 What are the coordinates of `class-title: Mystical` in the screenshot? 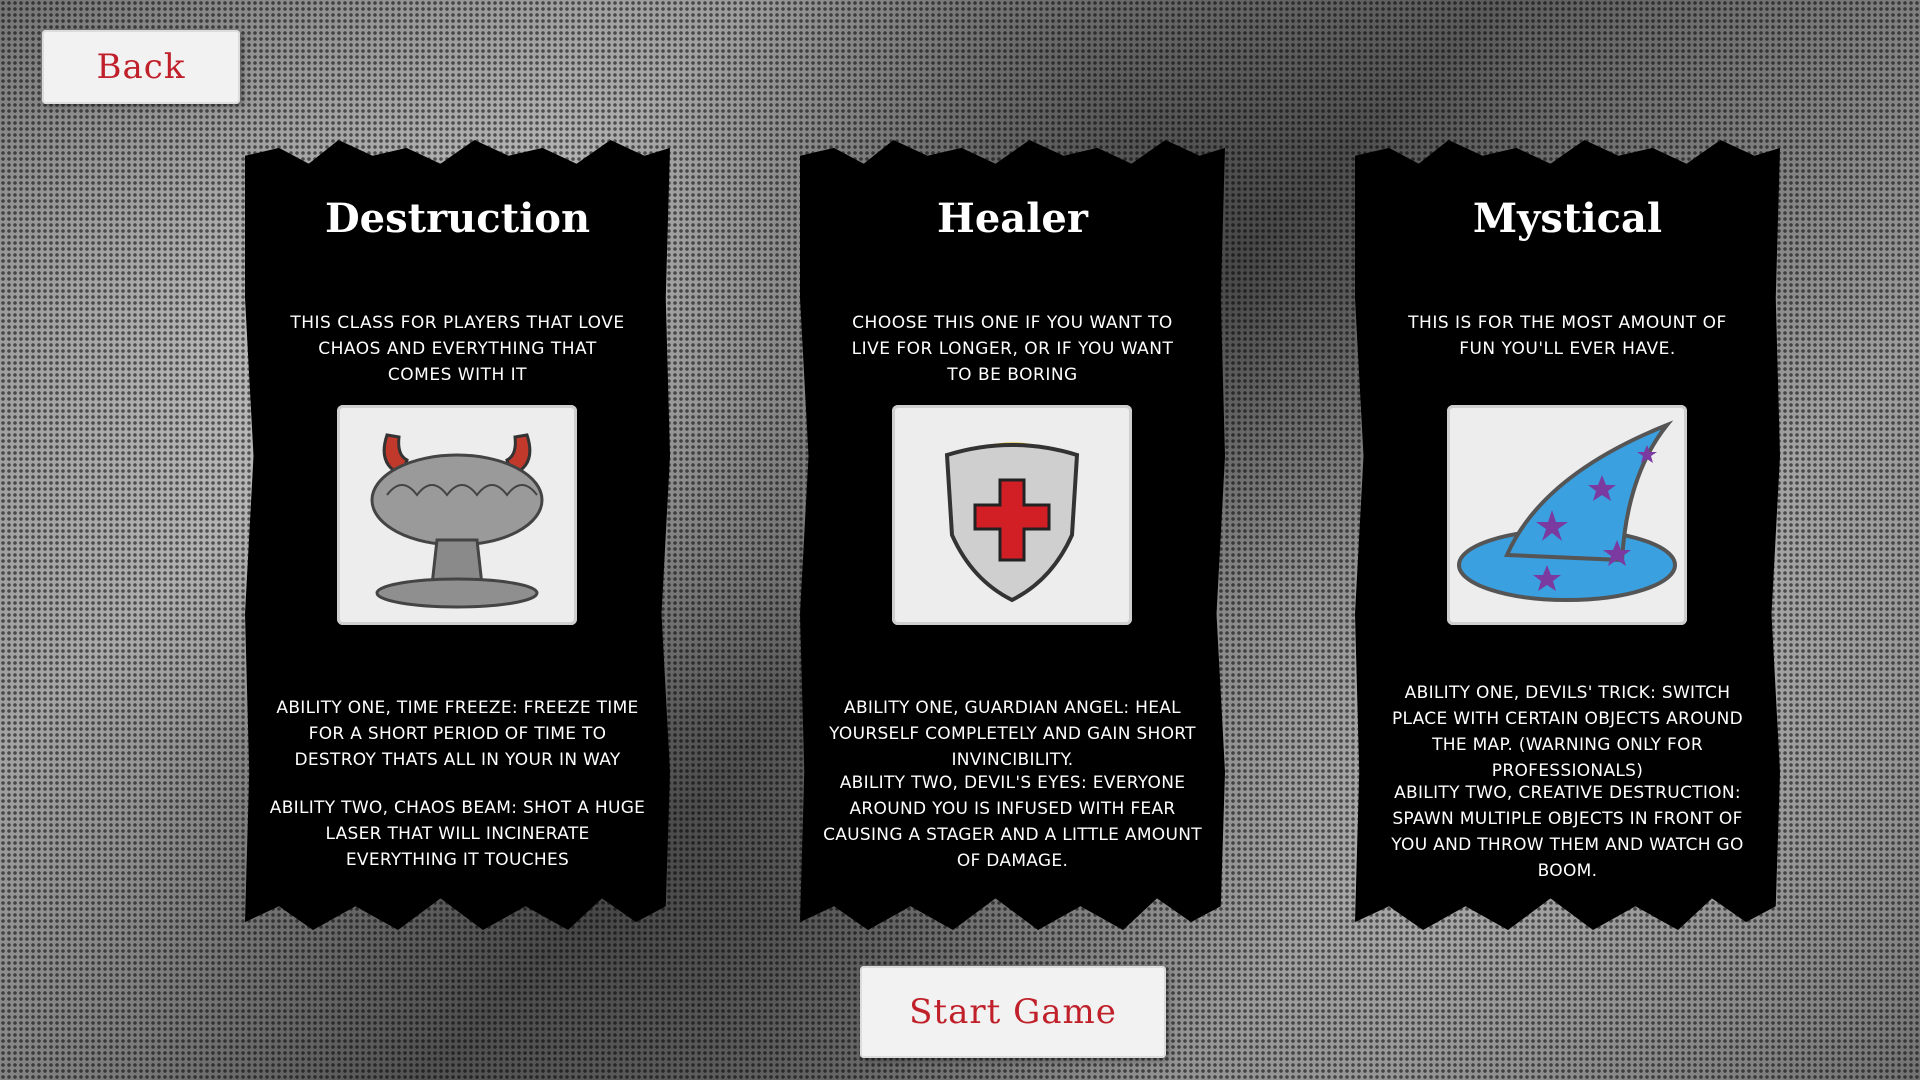 It's located at (1567, 218).